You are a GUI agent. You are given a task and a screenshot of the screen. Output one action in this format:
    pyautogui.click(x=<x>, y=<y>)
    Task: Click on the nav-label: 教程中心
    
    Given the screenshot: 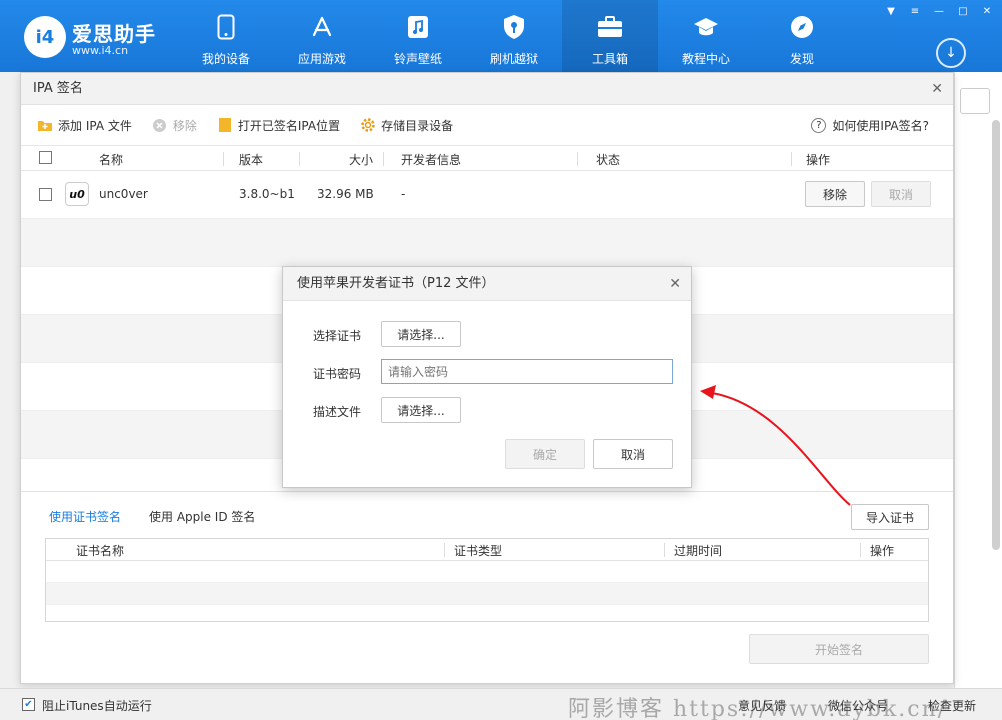 What is the action you would take?
    pyautogui.click(x=705, y=59)
    